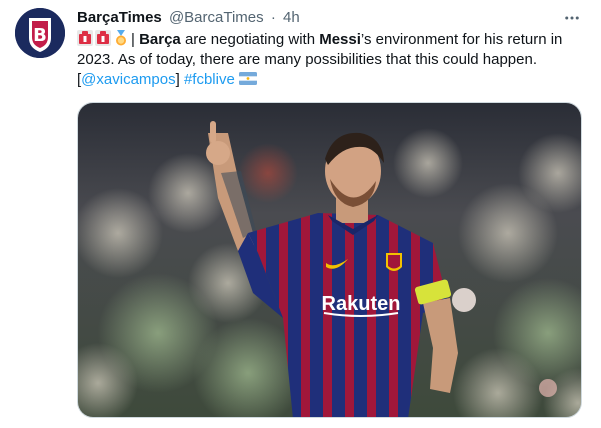 The image size is (601, 428). I want to click on svg-text: B, so click(40, 35).